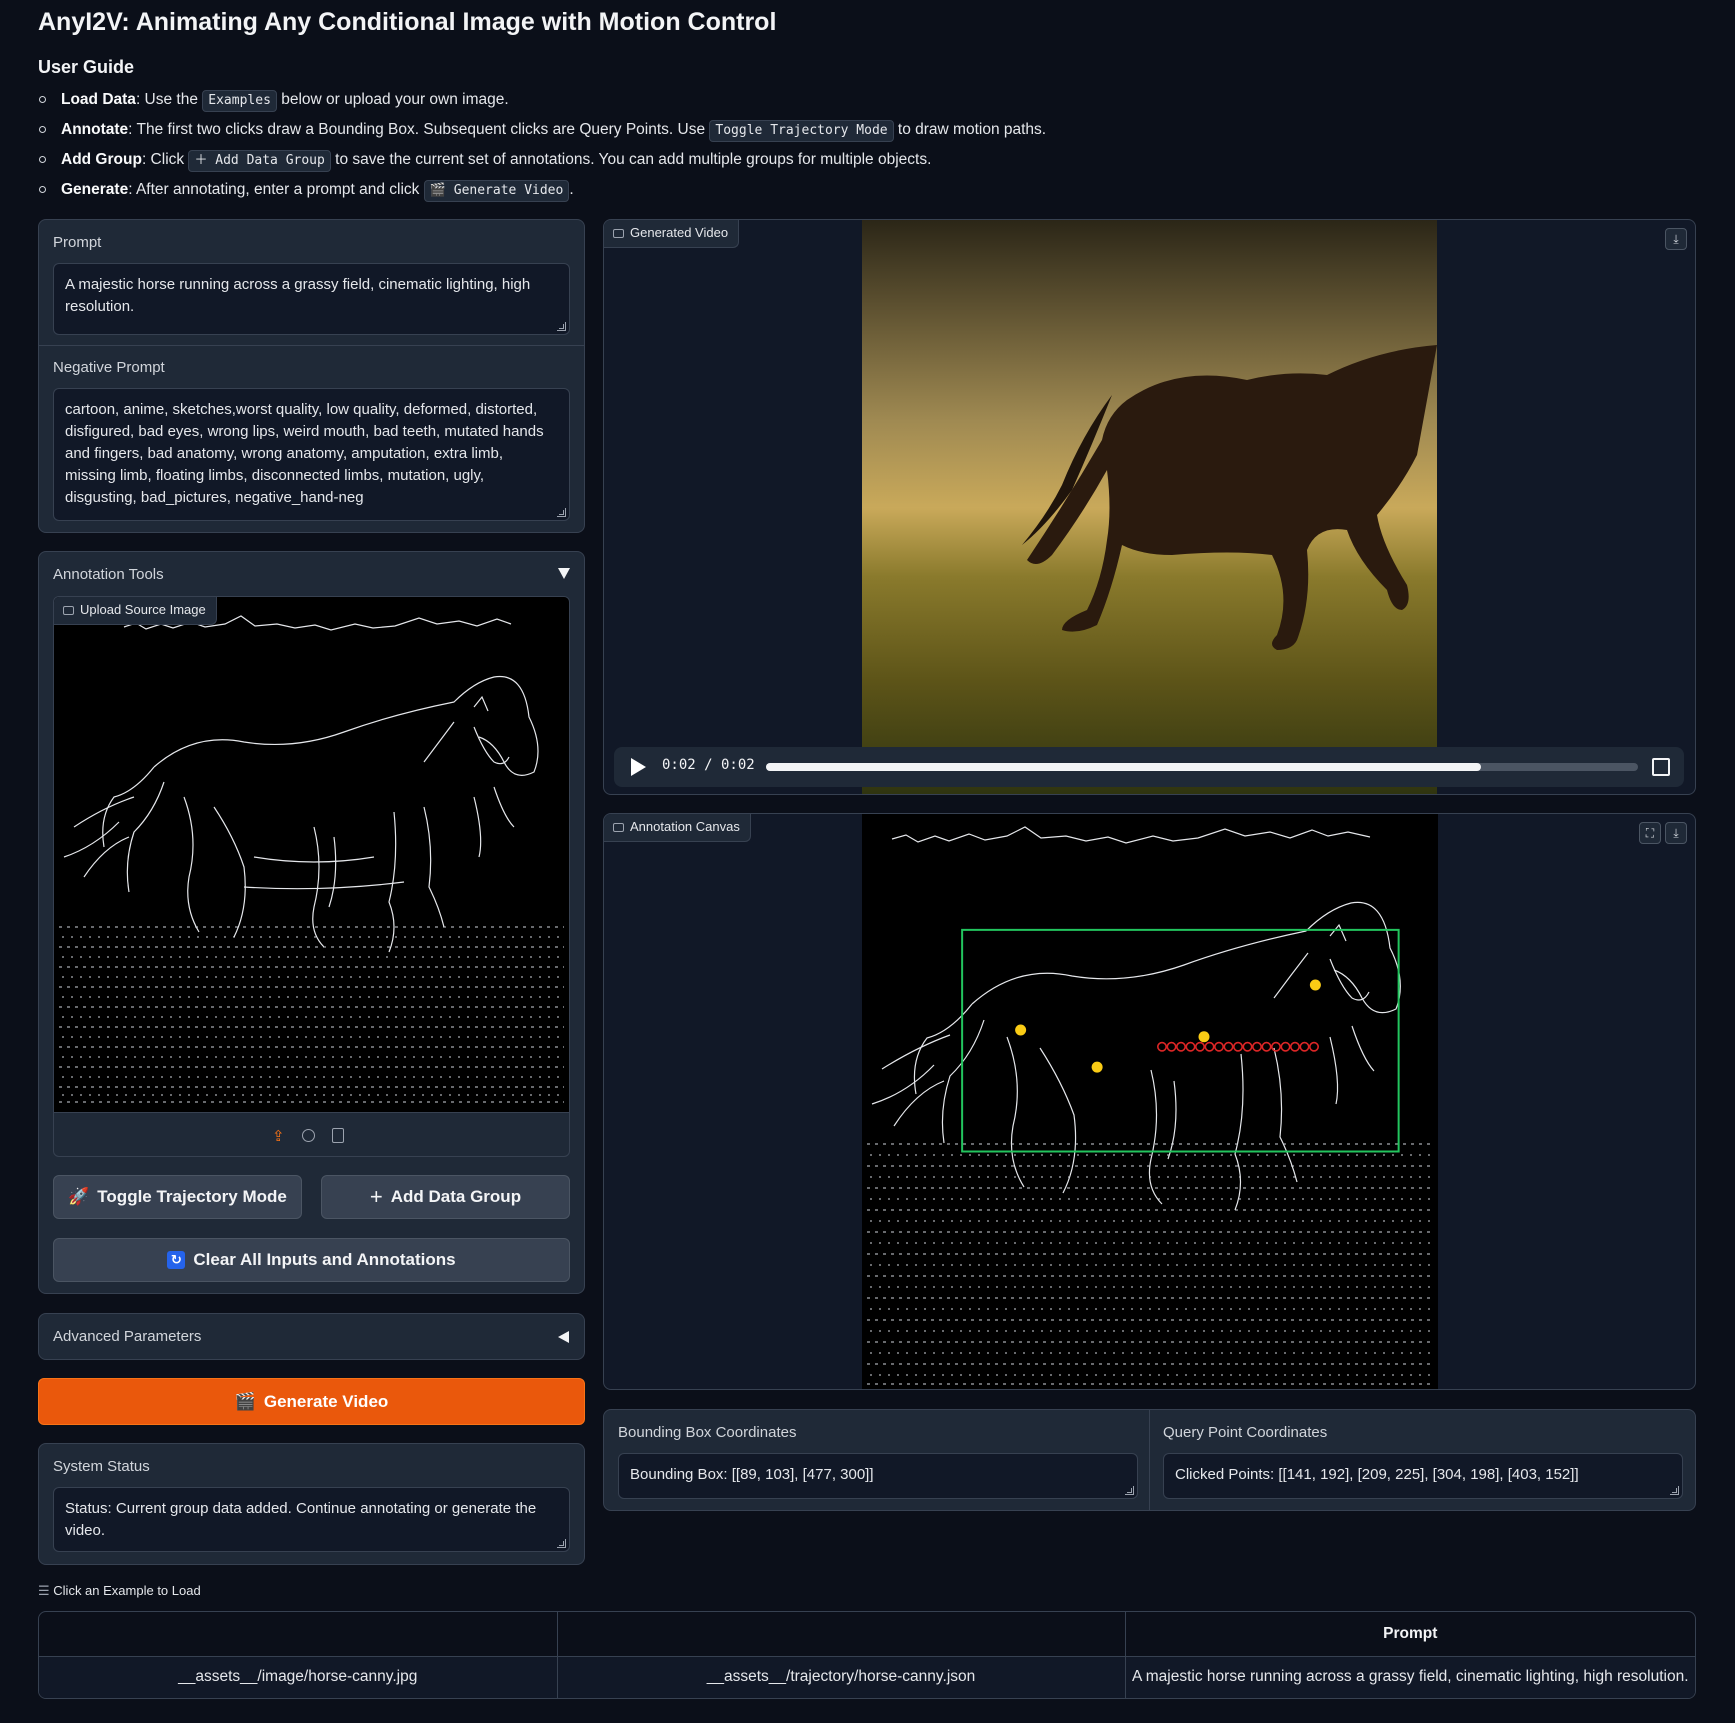 This screenshot has height=1723, width=1735. I want to click on user-guide-title: User Guide, so click(86, 67).